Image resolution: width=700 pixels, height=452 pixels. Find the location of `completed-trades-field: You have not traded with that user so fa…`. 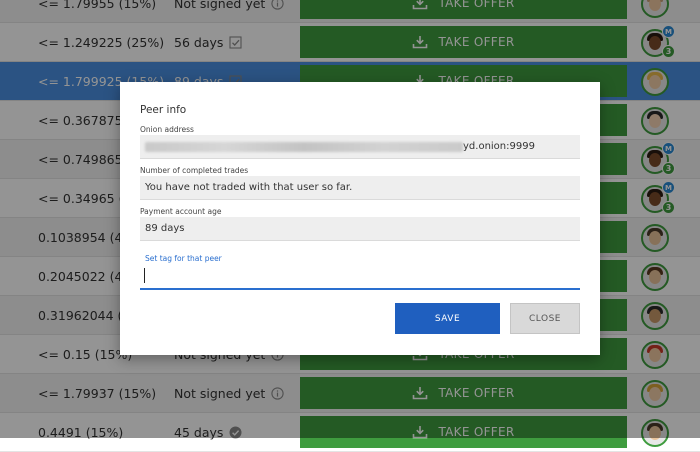

completed-trades-field: You have not traded with that user so fa… is located at coordinates (360, 188).